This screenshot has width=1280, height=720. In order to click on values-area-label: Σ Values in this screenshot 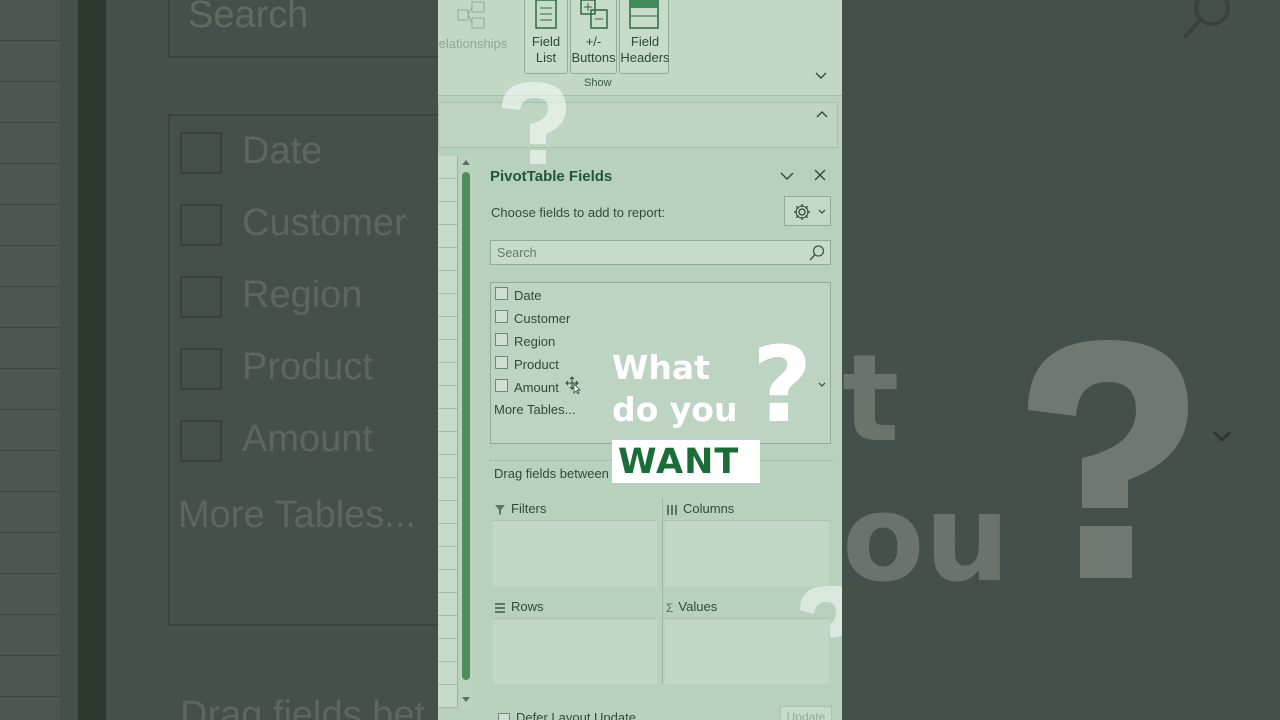, I will do `click(691, 607)`.